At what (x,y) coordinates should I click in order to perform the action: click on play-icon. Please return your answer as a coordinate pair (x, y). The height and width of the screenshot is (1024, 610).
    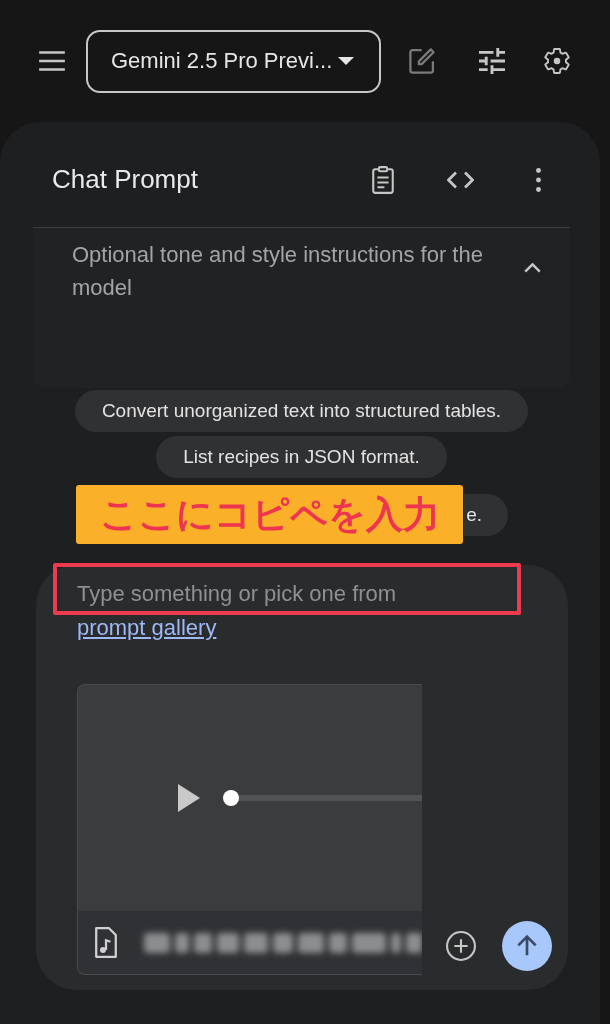
    Looking at the image, I should click on (189, 798).